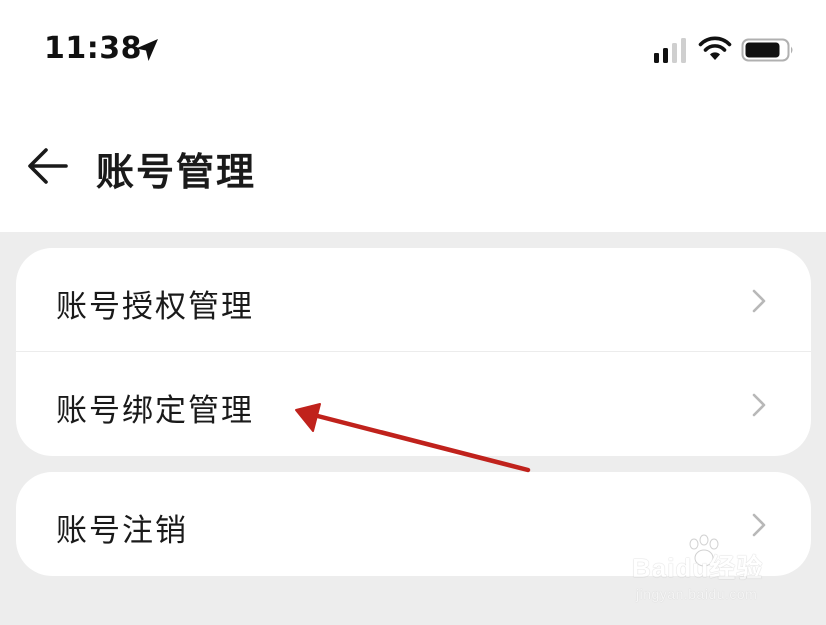 This screenshot has height=625, width=826. I want to click on watermark: Baidu经验 jingyan.baidu.com, so click(712, 571).